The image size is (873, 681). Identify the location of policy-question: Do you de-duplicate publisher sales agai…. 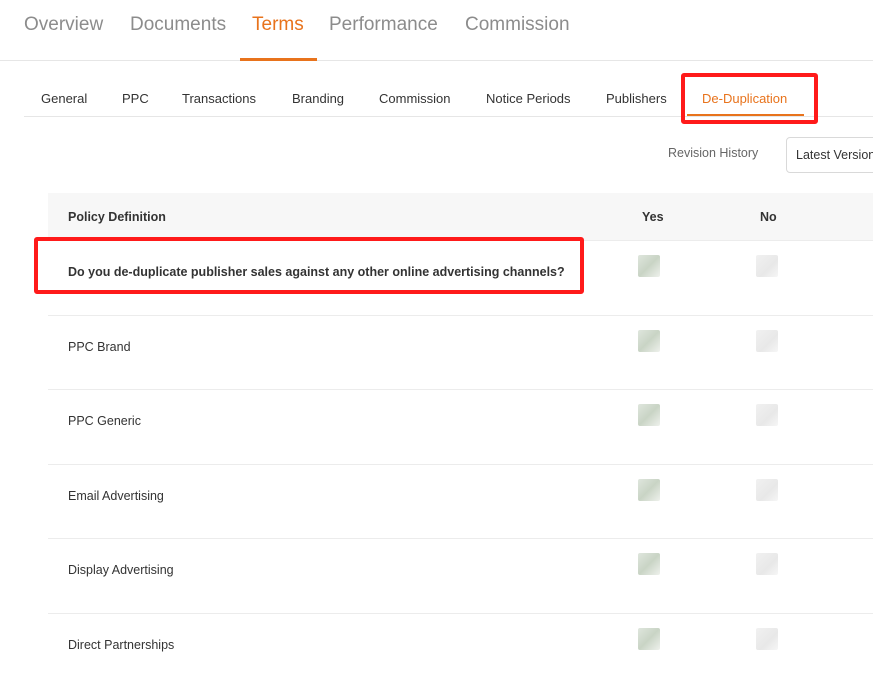
(316, 272).